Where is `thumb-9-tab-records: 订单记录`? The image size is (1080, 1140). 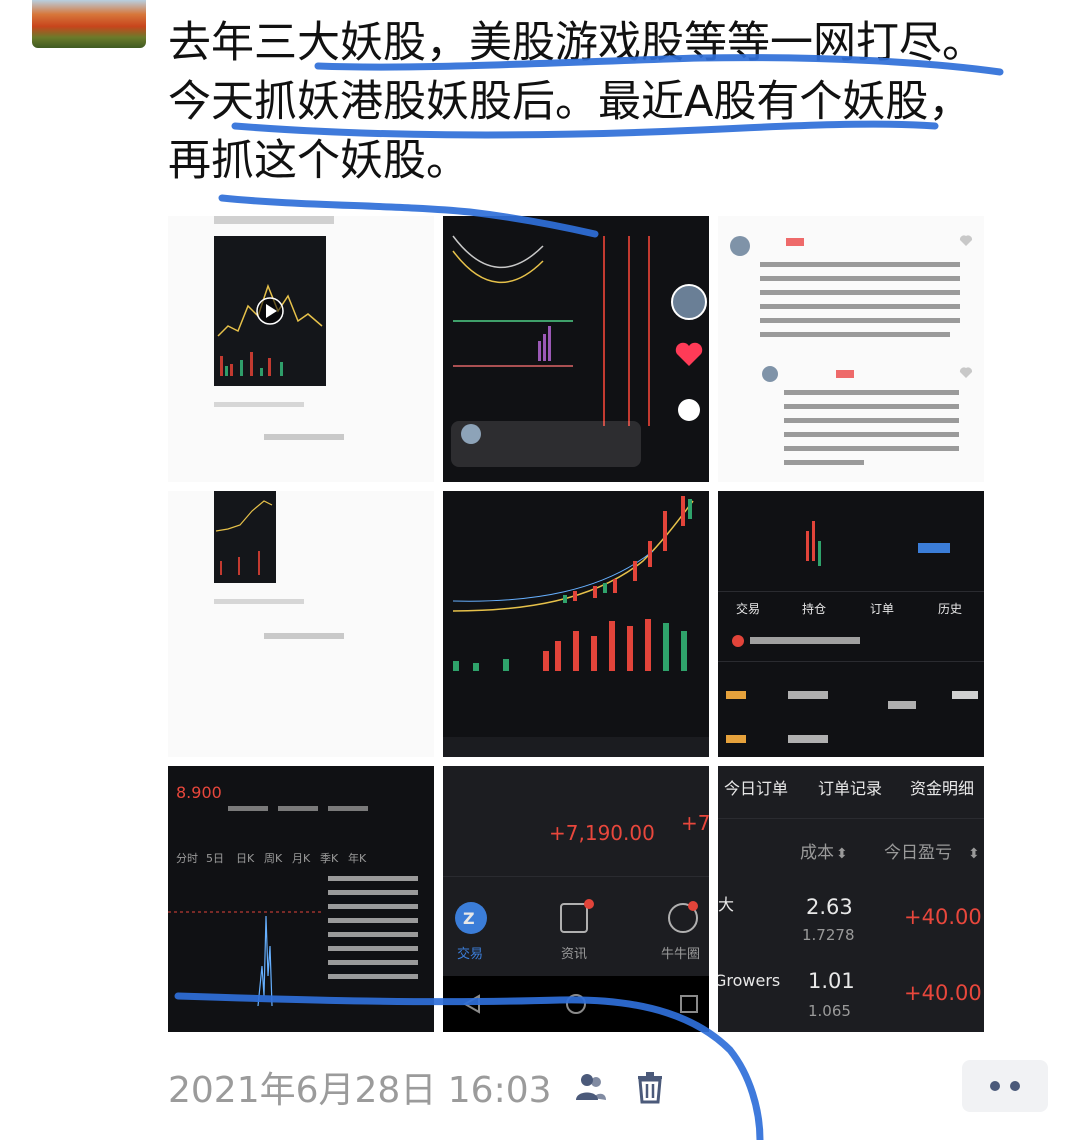
thumb-9-tab-records: 订单记录 is located at coordinates (850, 788).